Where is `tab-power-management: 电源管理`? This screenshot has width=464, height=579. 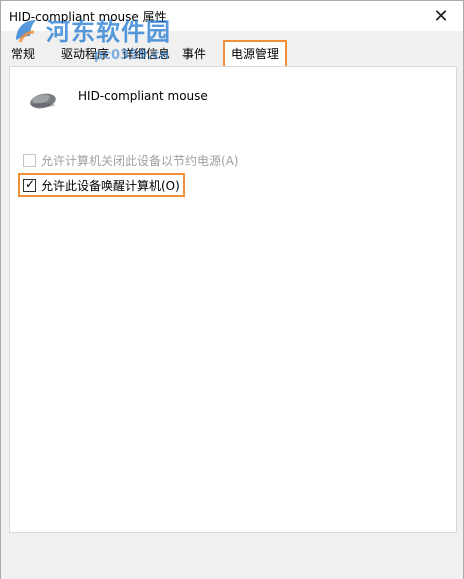 tab-power-management: 电源管理 is located at coordinates (255, 54).